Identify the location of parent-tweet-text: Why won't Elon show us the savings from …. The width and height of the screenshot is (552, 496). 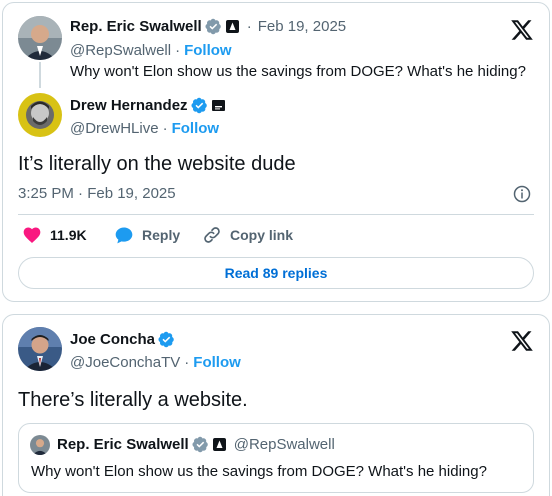
(298, 71).